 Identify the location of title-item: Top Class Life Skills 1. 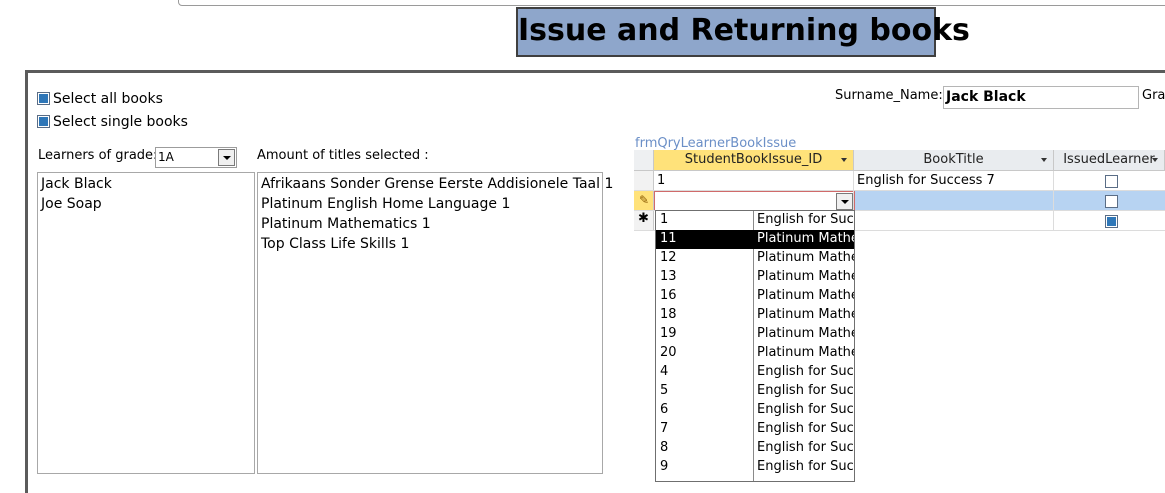
(335, 244).